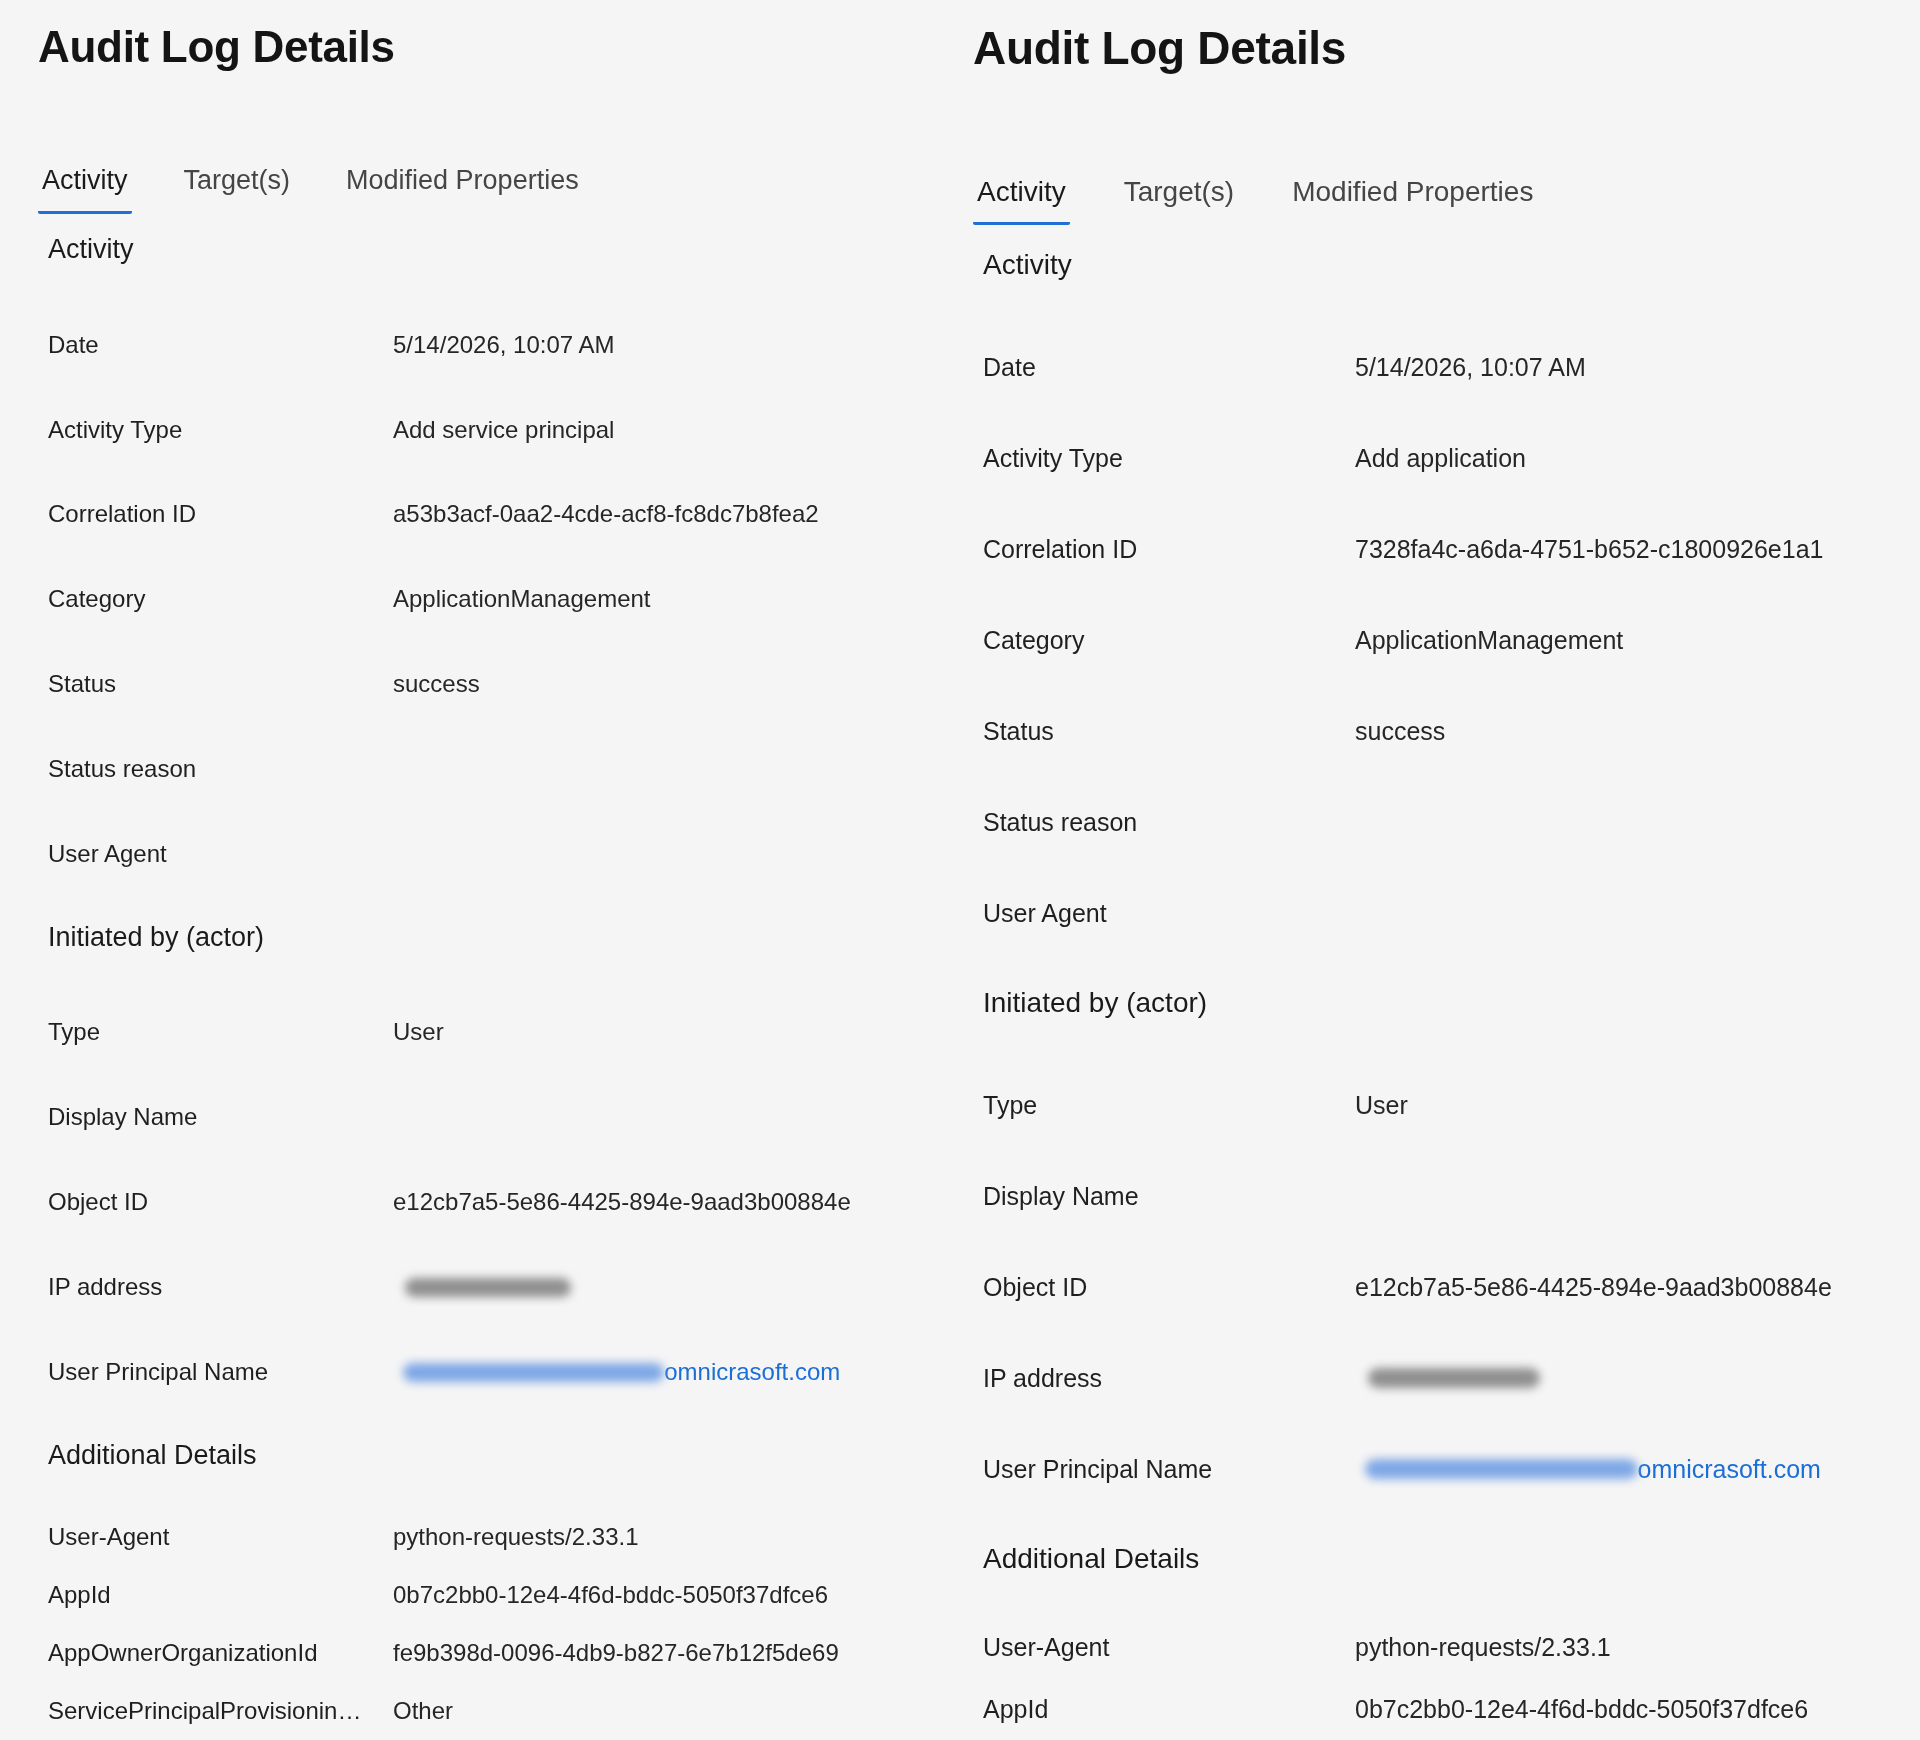 The width and height of the screenshot is (1920, 1740). What do you see at coordinates (1440, 458) in the screenshot?
I see `field-value: Add application` at bounding box center [1440, 458].